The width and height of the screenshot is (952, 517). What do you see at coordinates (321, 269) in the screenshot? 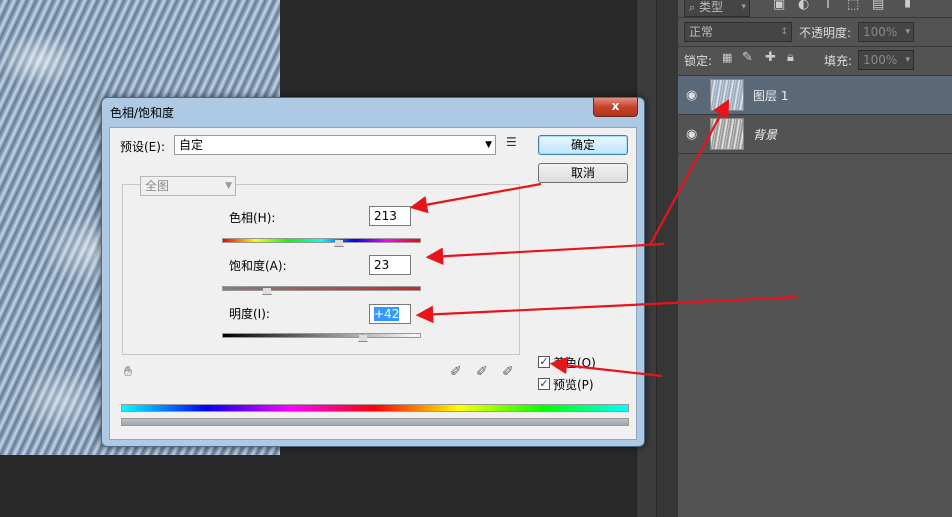
I see `adjustment-group` at bounding box center [321, 269].